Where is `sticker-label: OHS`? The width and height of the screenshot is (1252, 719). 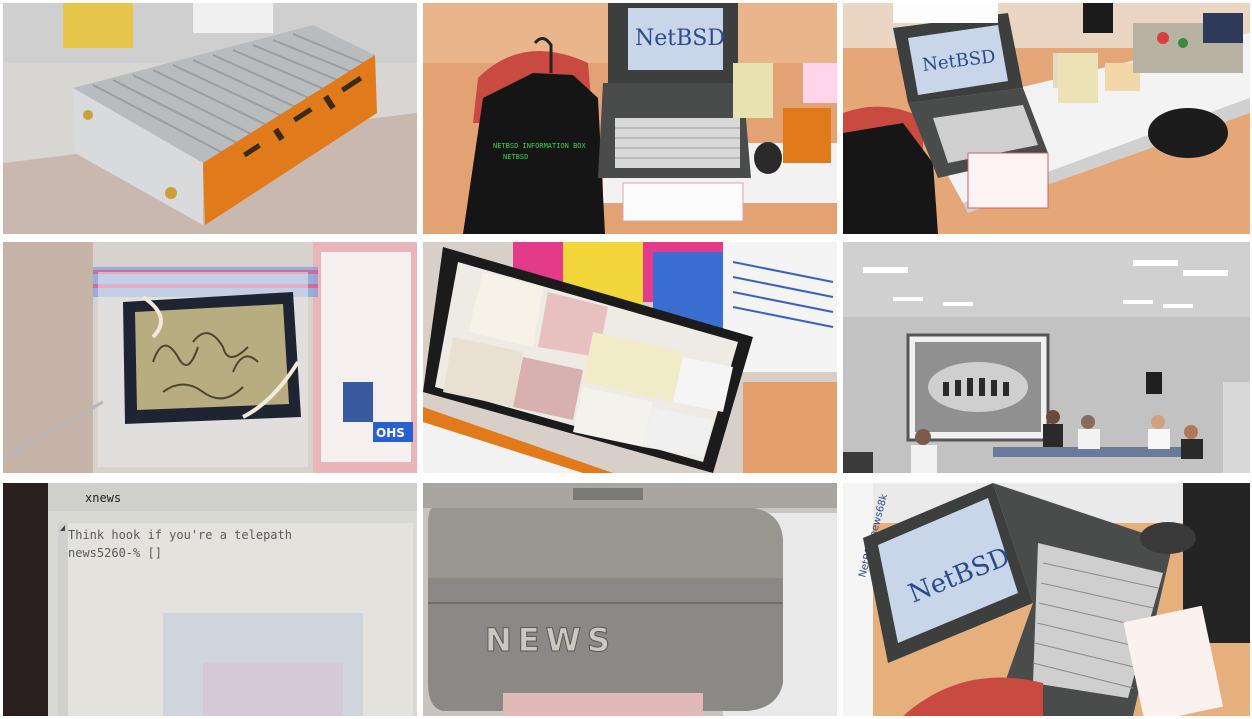 sticker-label: OHS is located at coordinates (390, 433).